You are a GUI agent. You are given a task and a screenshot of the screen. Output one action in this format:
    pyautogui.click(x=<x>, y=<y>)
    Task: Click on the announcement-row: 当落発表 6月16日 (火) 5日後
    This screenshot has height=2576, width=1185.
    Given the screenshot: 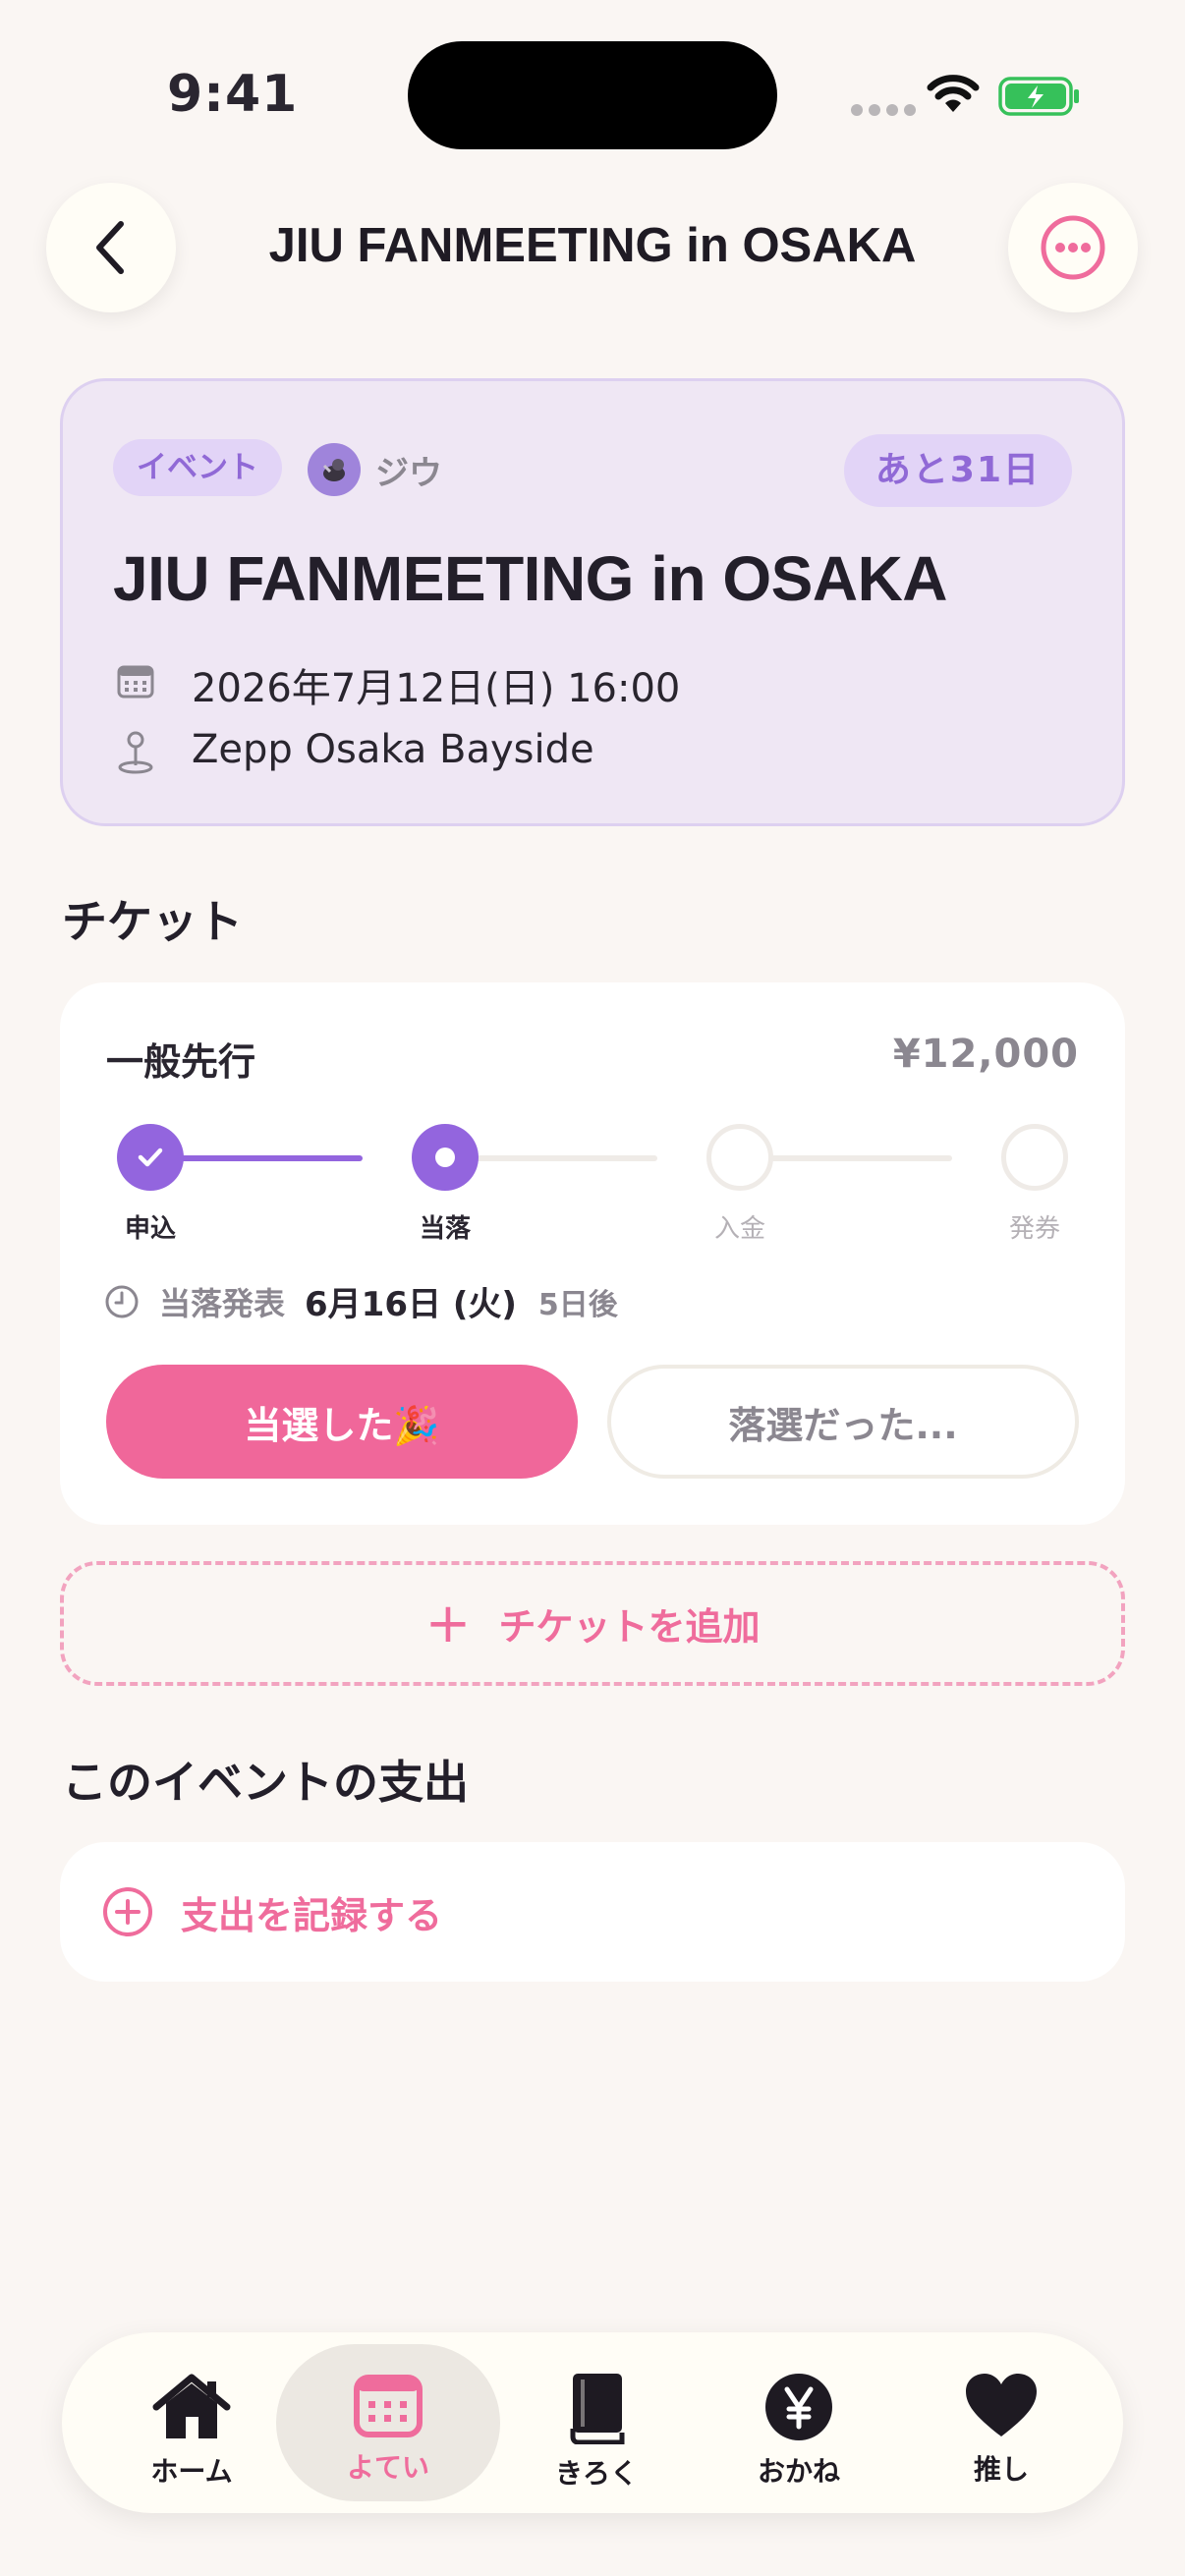 What is the action you would take?
    pyautogui.click(x=361, y=1301)
    